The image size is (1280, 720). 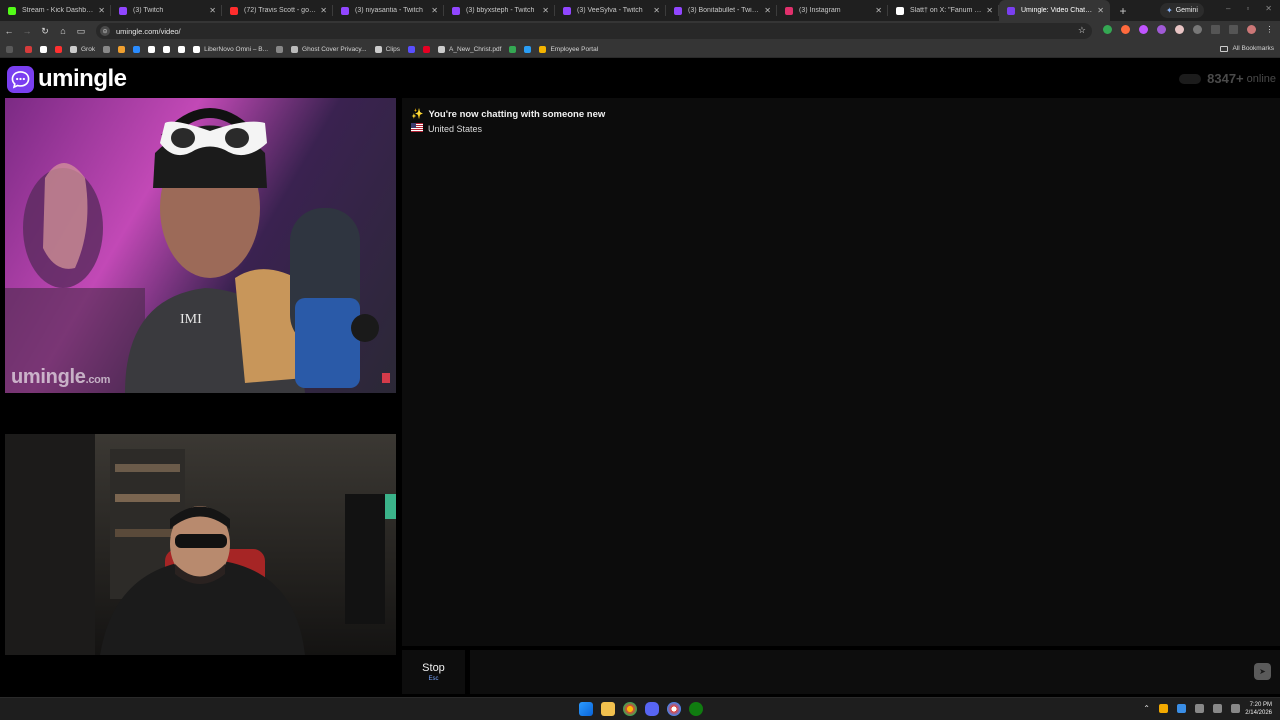 I want to click on browser-tab: (3) Twitch ✕, so click(x=166, y=10).